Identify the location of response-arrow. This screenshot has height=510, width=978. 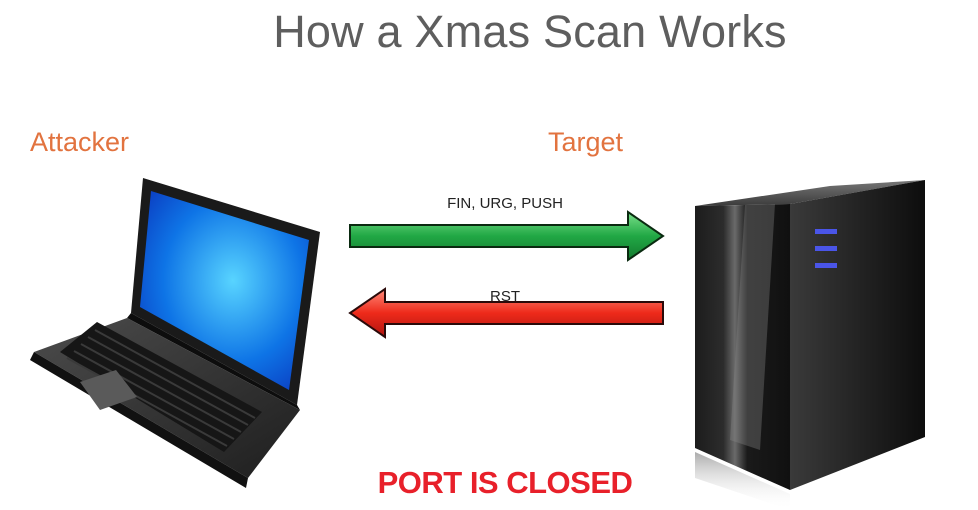
(506, 313).